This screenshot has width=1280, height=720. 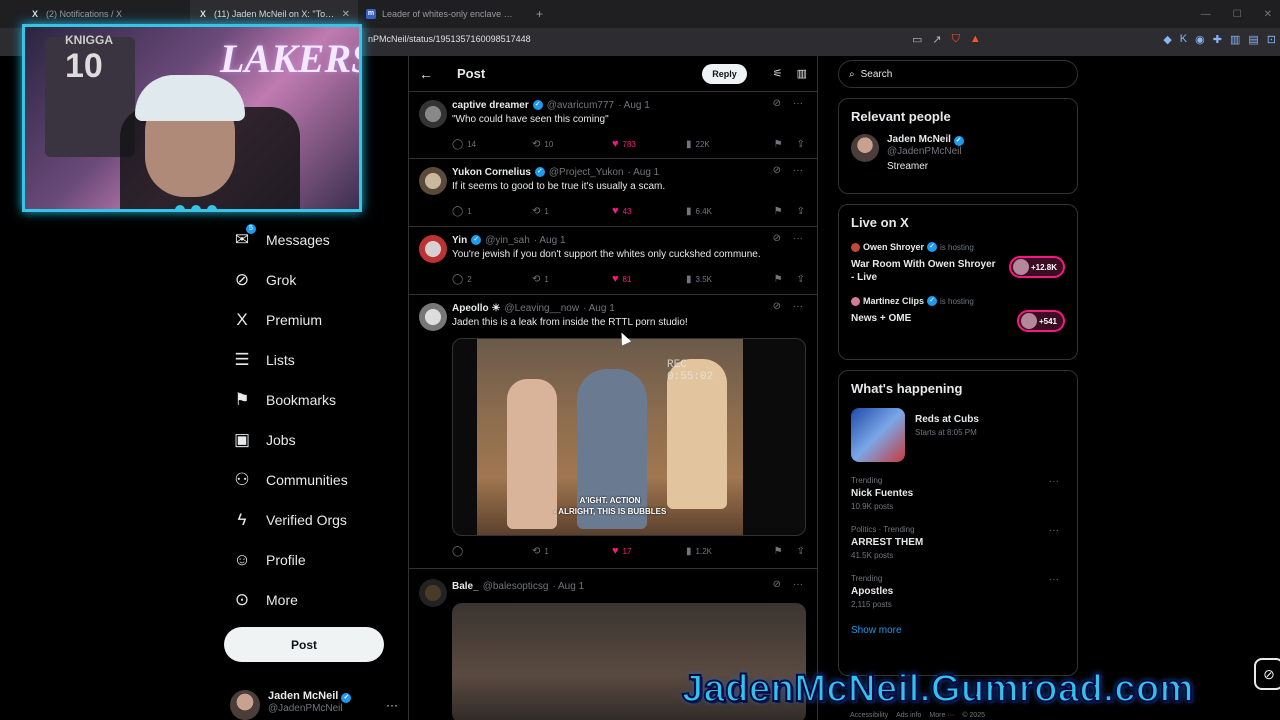 What do you see at coordinates (492, 211) in the screenshot?
I see `reply-action: ◯ 1` at bounding box center [492, 211].